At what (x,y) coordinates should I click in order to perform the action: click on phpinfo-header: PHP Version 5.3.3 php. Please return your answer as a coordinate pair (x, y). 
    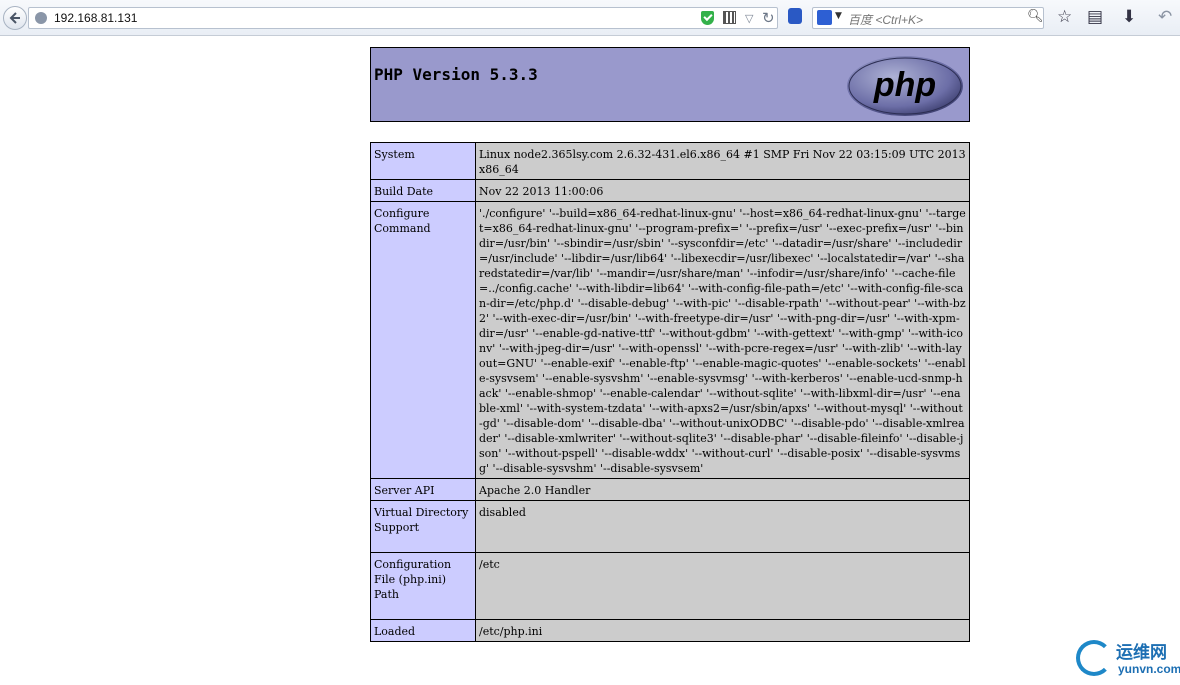
    Looking at the image, I should click on (670, 84).